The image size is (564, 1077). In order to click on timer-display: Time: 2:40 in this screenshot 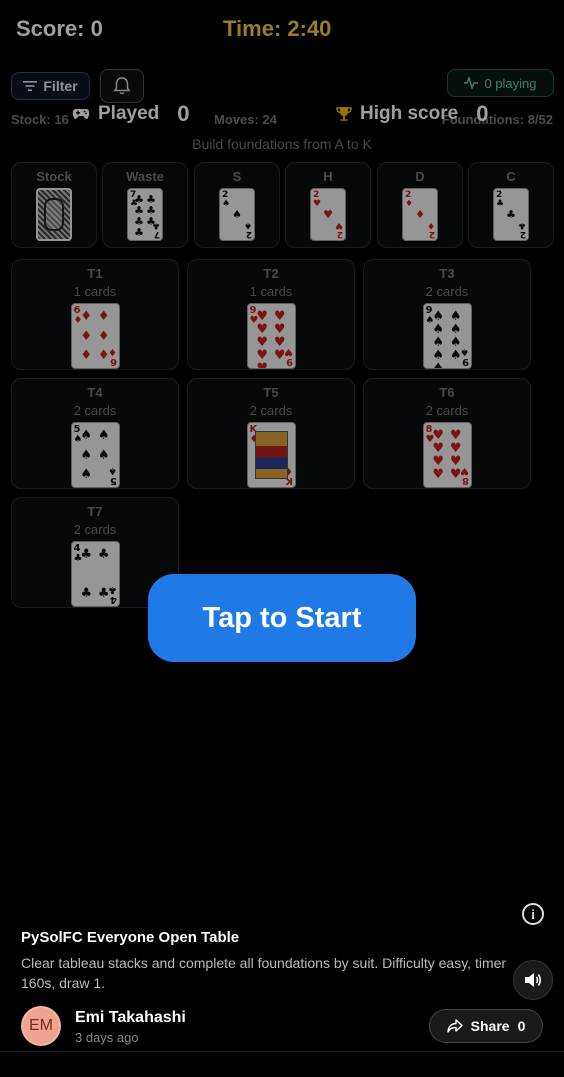, I will do `click(277, 28)`.